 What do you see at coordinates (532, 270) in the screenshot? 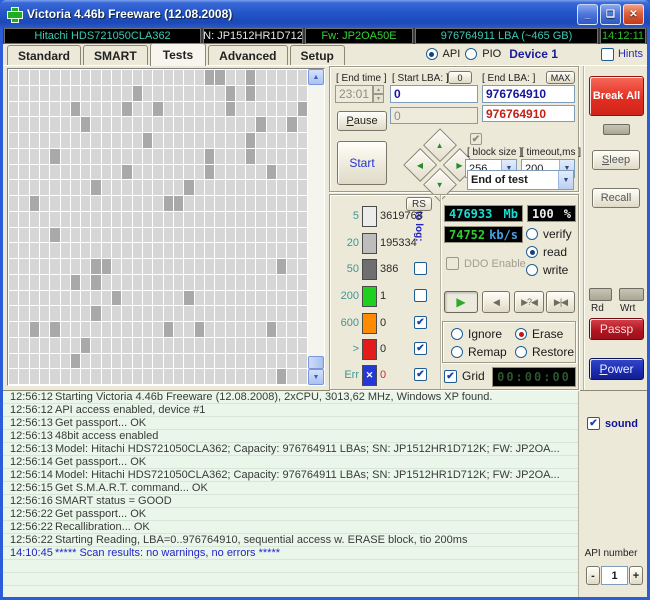
I see `write-radio` at bounding box center [532, 270].